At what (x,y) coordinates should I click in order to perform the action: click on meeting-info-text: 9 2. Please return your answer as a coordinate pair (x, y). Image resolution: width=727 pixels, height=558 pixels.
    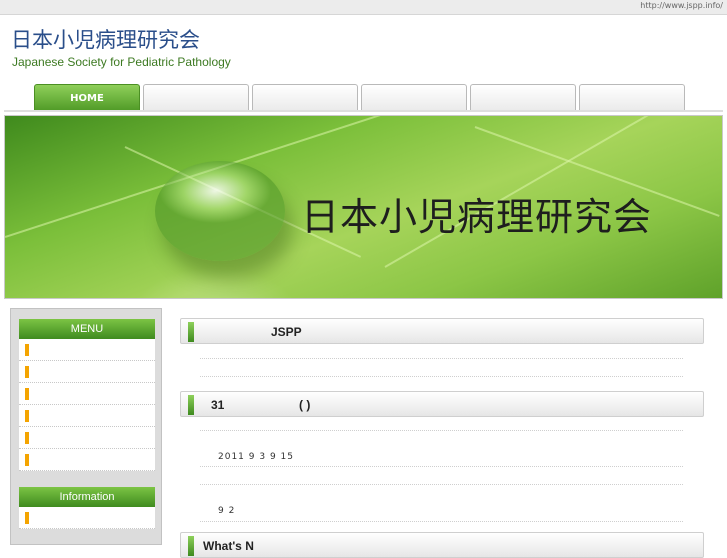
    Looking at the image, I should click on (227, 511).